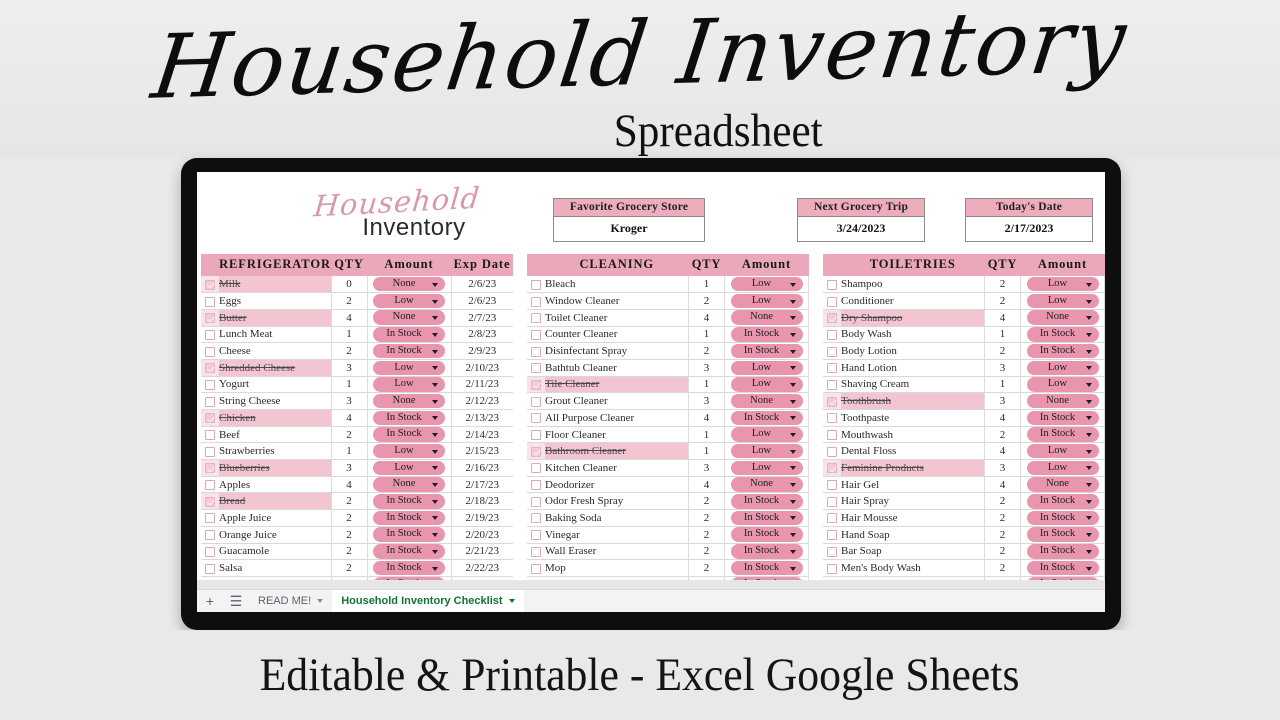  What do you see at coordinates (651, 584) in the screenshot?
I see `horizontal-scrollbar` at bounding box center [651, 584].